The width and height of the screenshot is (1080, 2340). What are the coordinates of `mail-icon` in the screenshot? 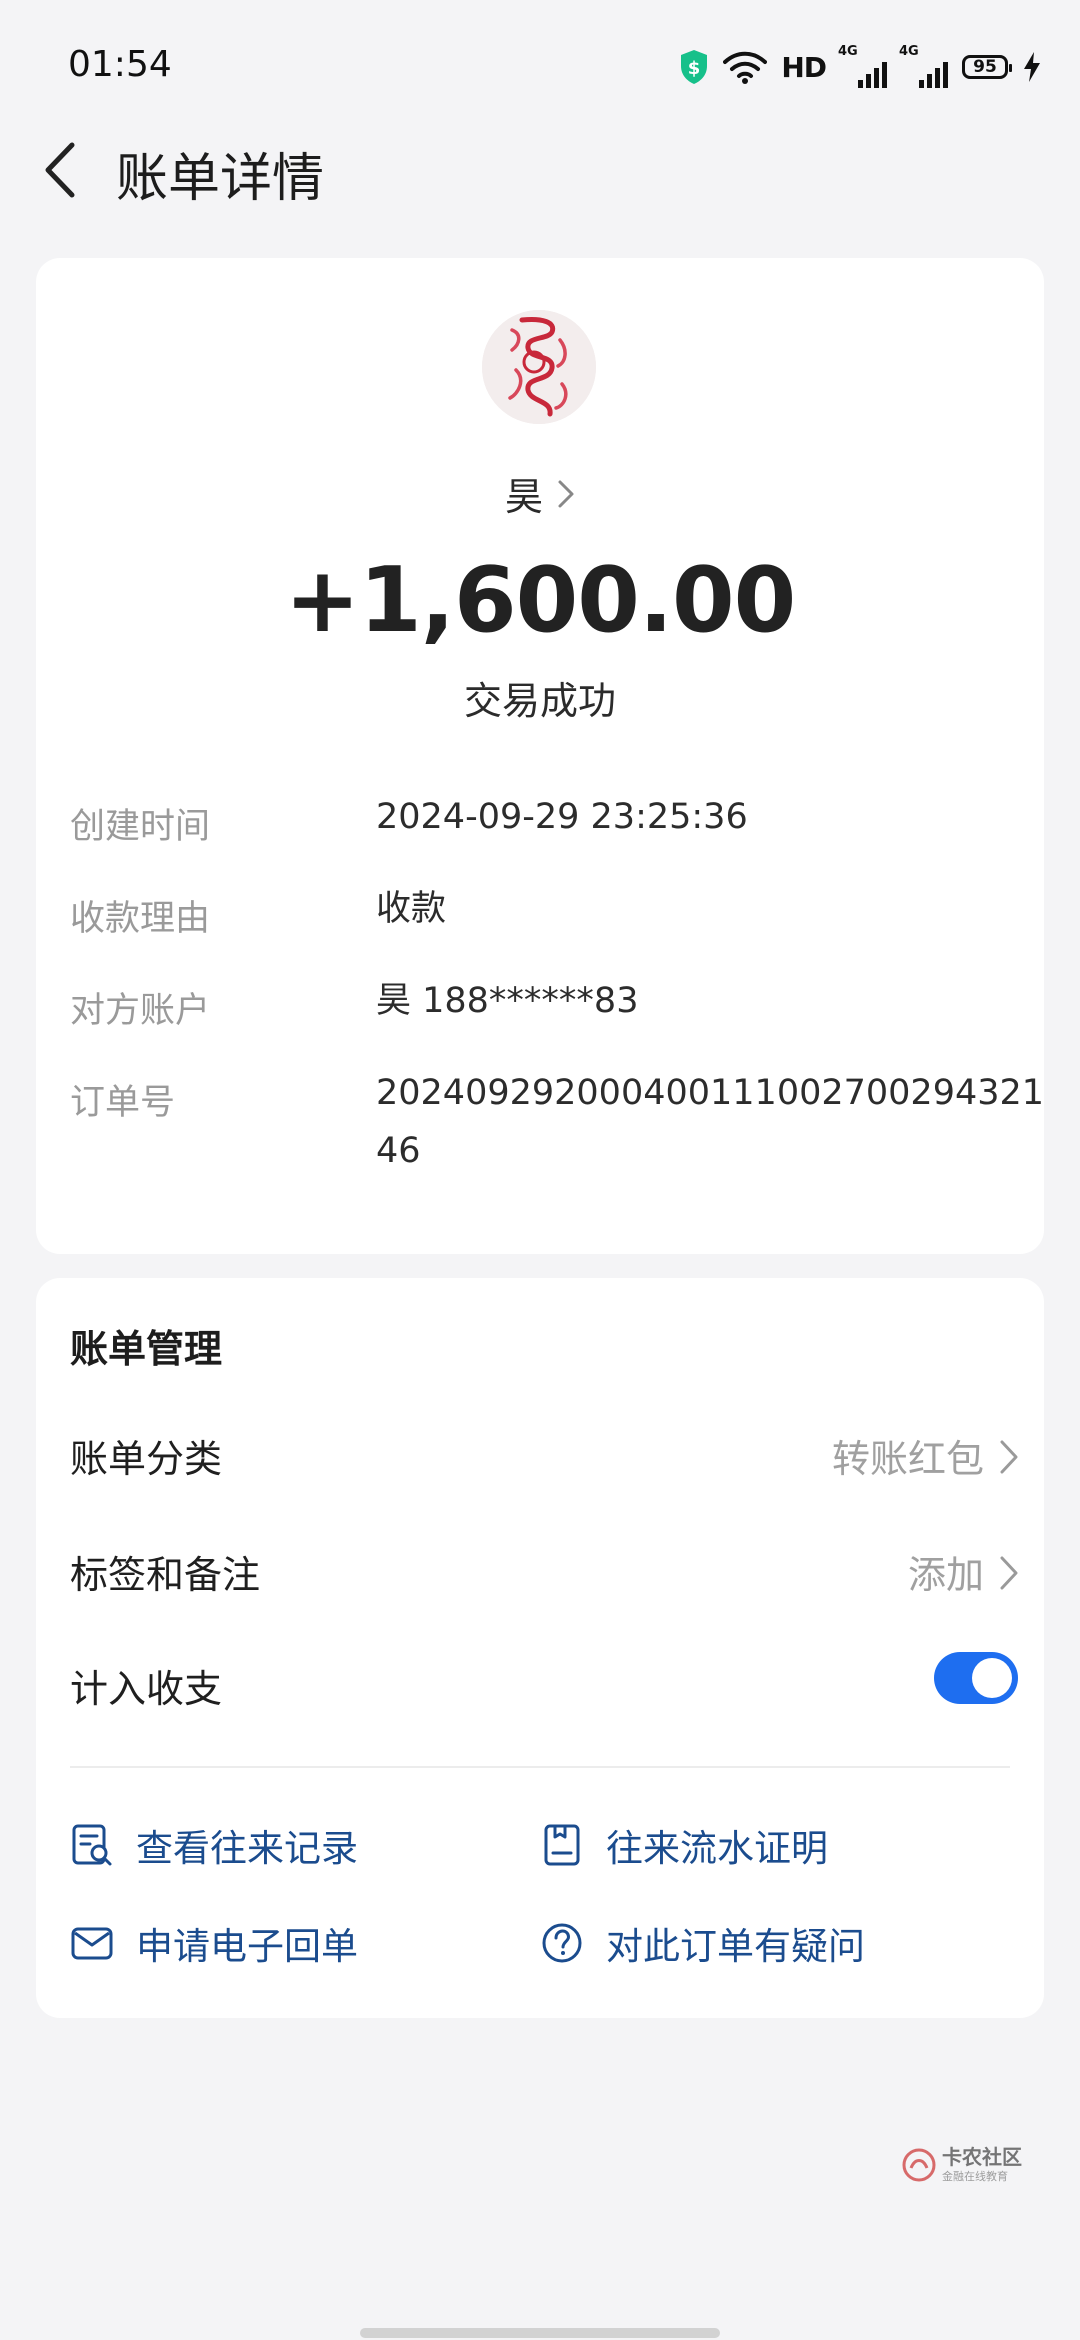 It's located at (92, 1943).